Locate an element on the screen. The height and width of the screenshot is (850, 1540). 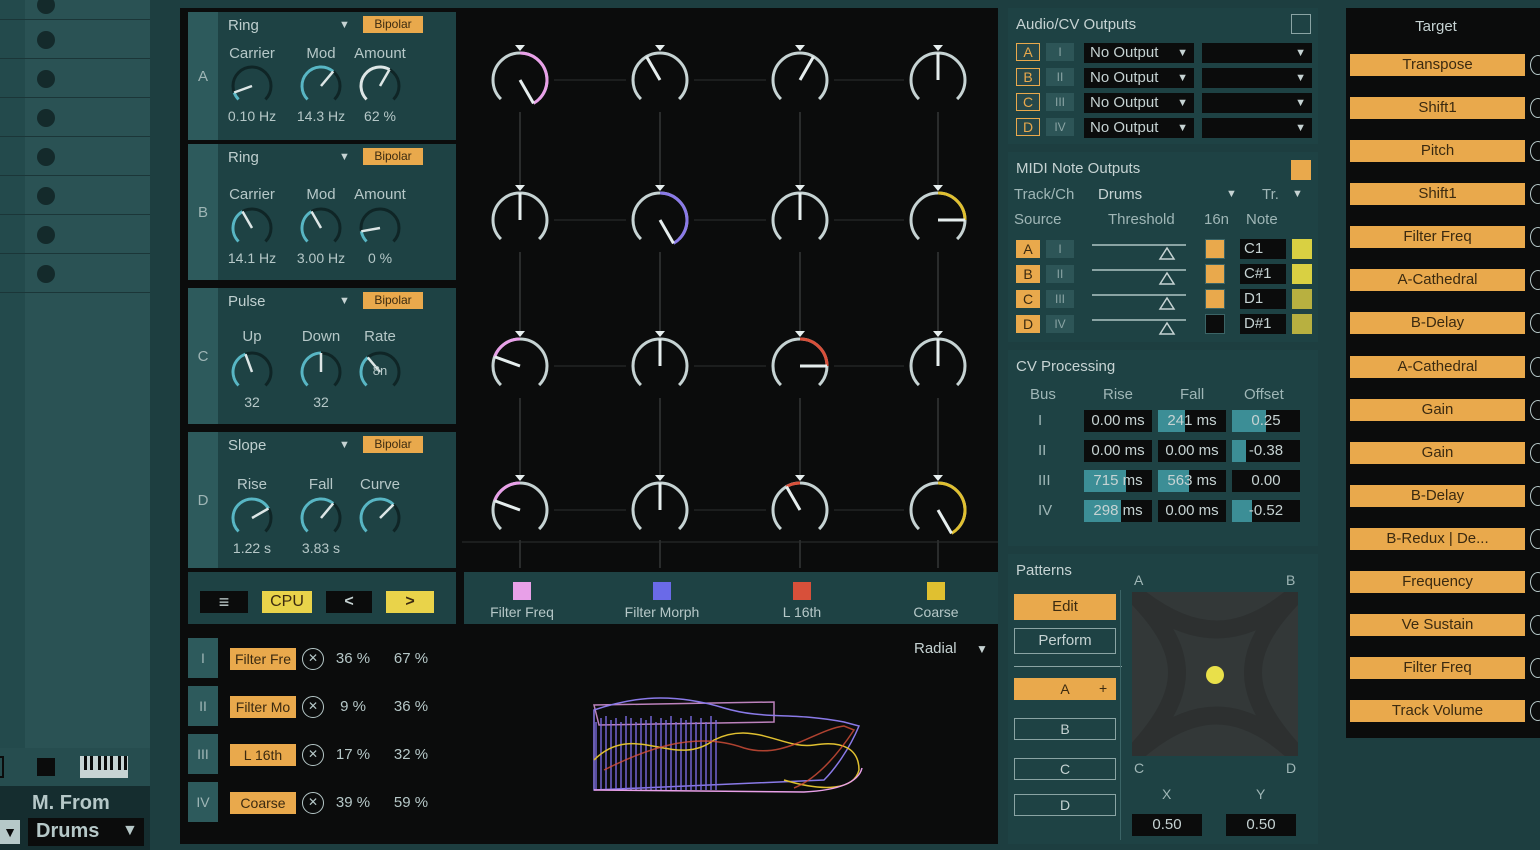
pattern-slot-a: A + is located at coordinates (1065, 689).